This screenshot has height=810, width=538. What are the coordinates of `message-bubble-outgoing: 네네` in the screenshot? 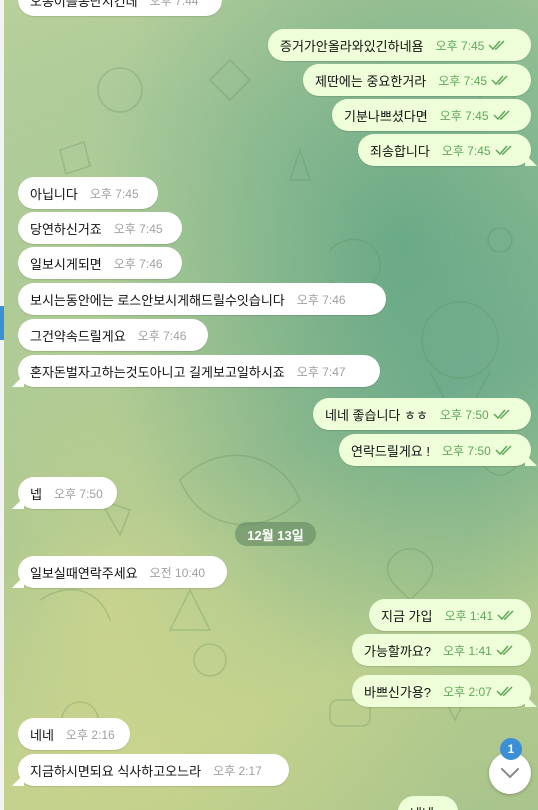 It's located at (428, 803).